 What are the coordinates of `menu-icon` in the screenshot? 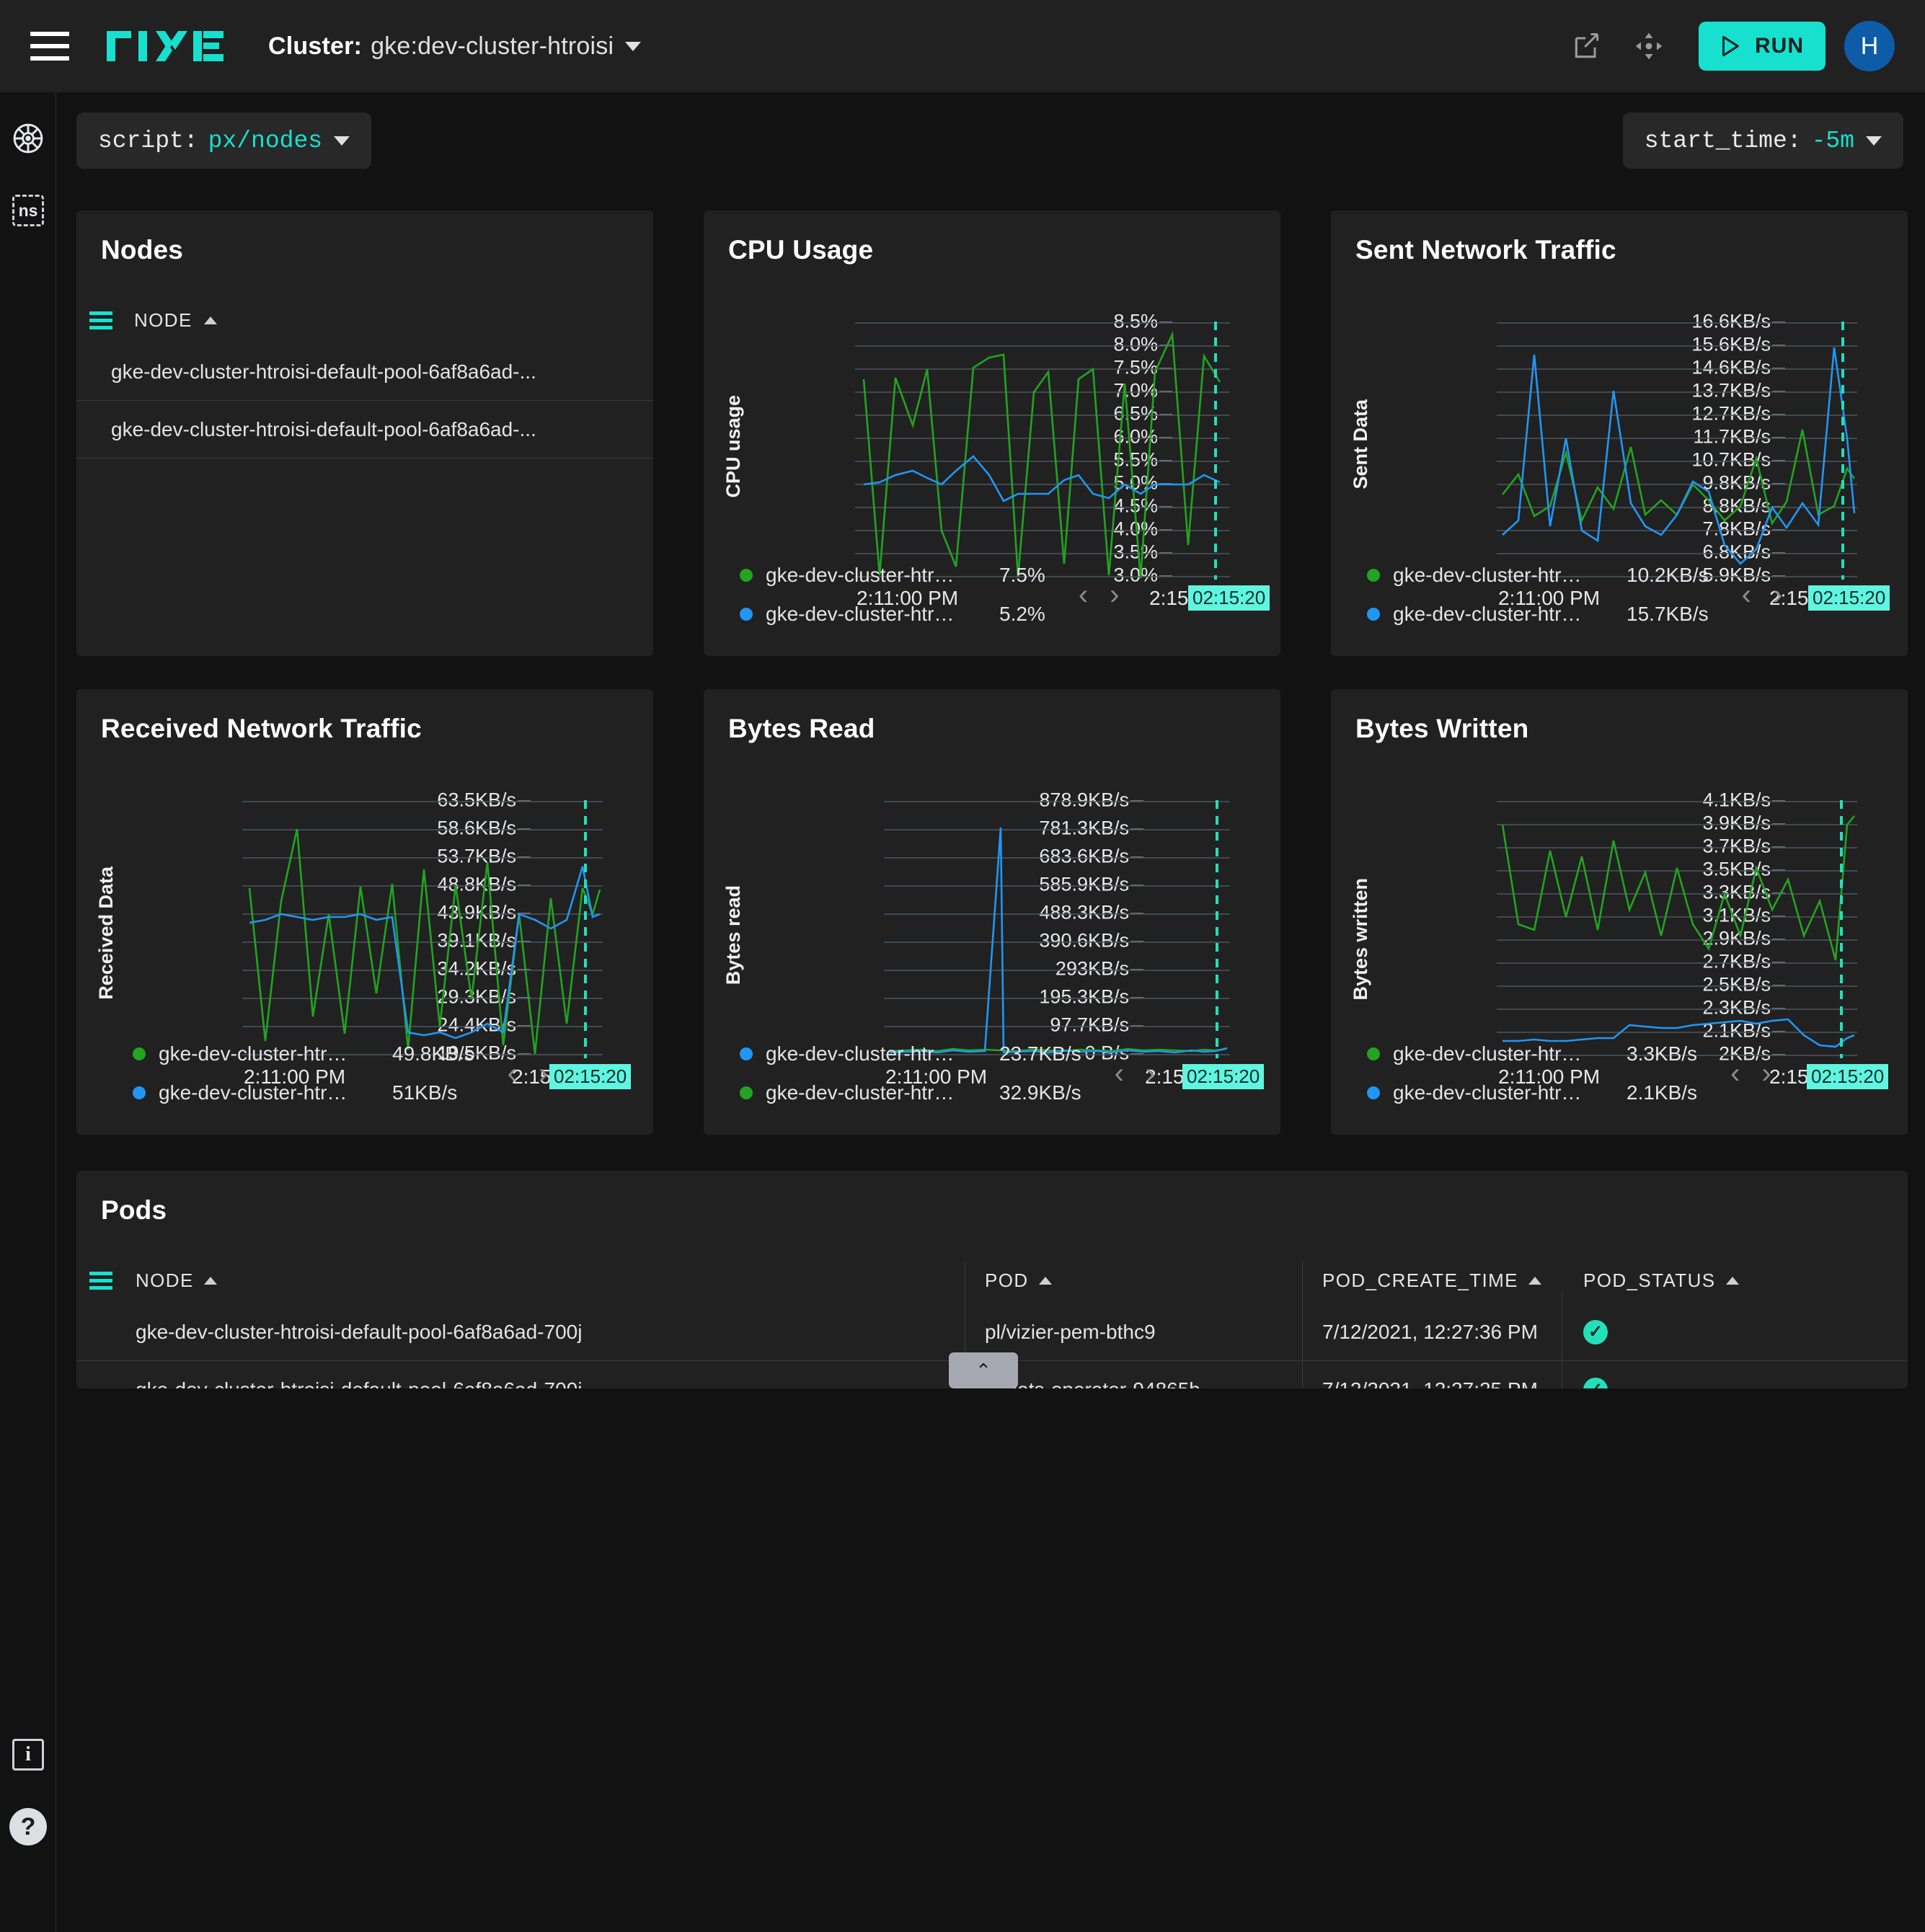 It's located at (49, 46).